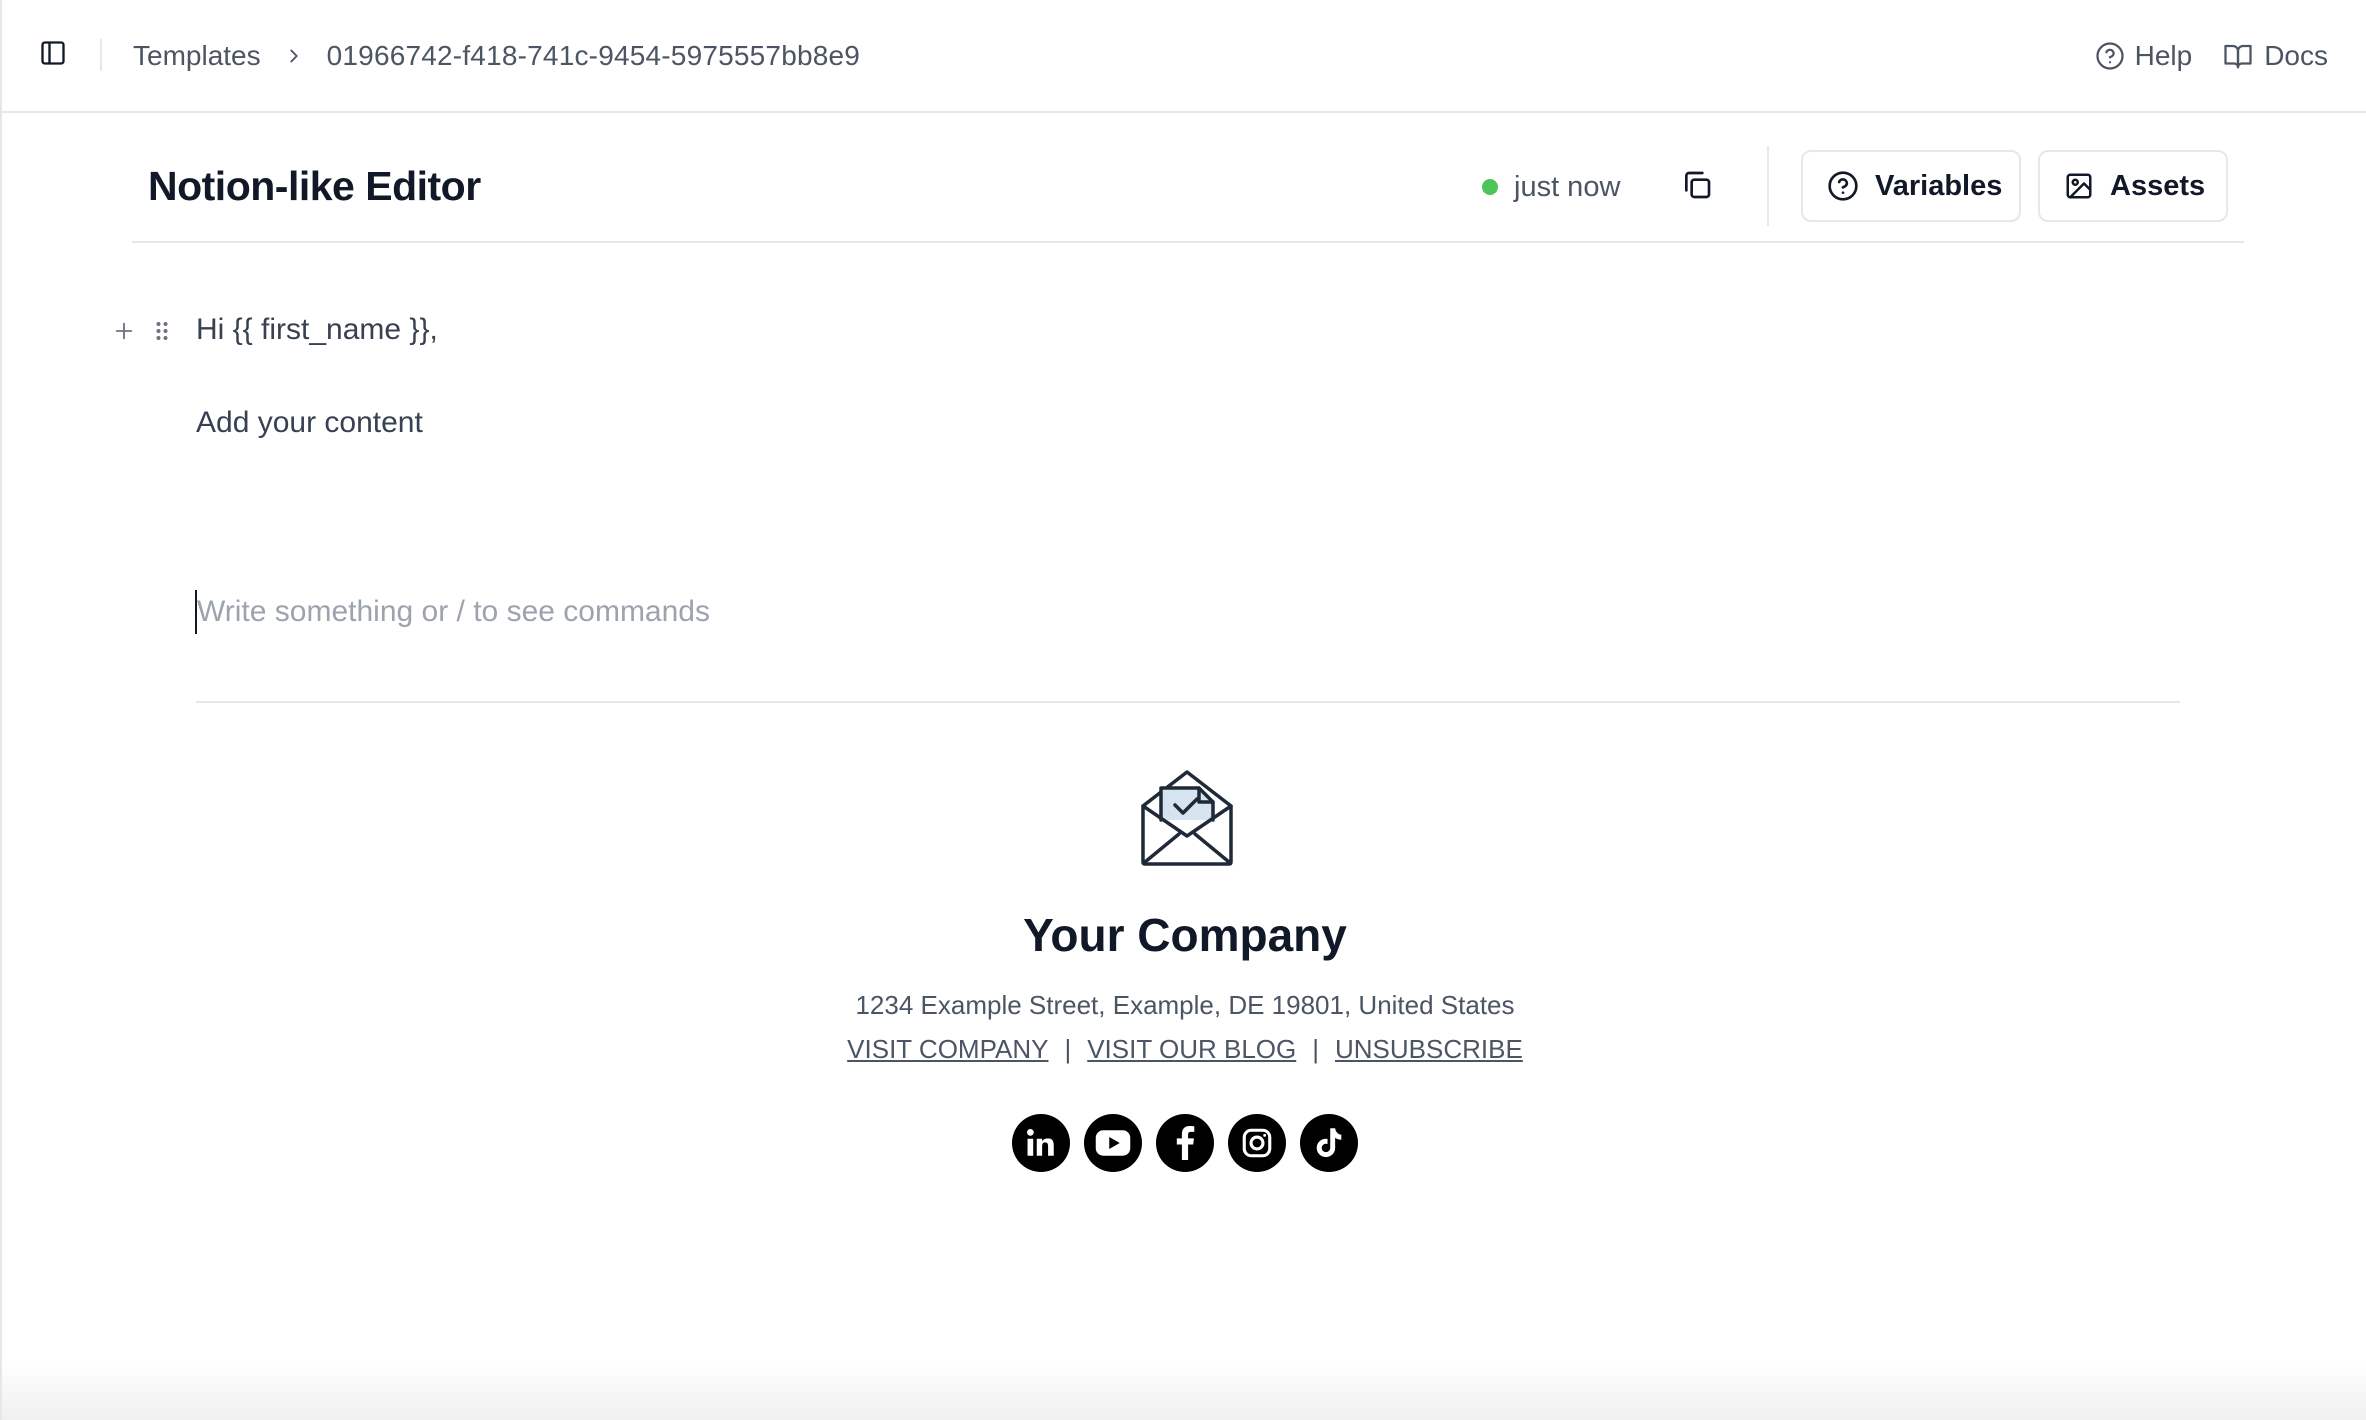 This screenshot has height=1420, width=2366. I want to click on company-name: Your Company, so click(1185, 935).